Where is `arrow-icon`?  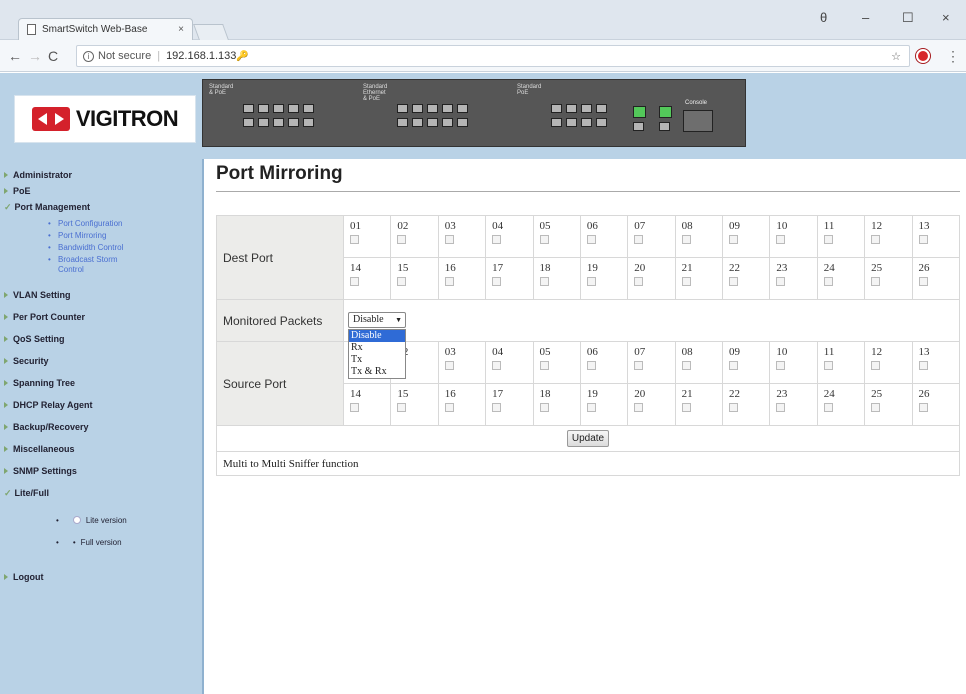 arrow-icon is located at coordinates (6, 317).